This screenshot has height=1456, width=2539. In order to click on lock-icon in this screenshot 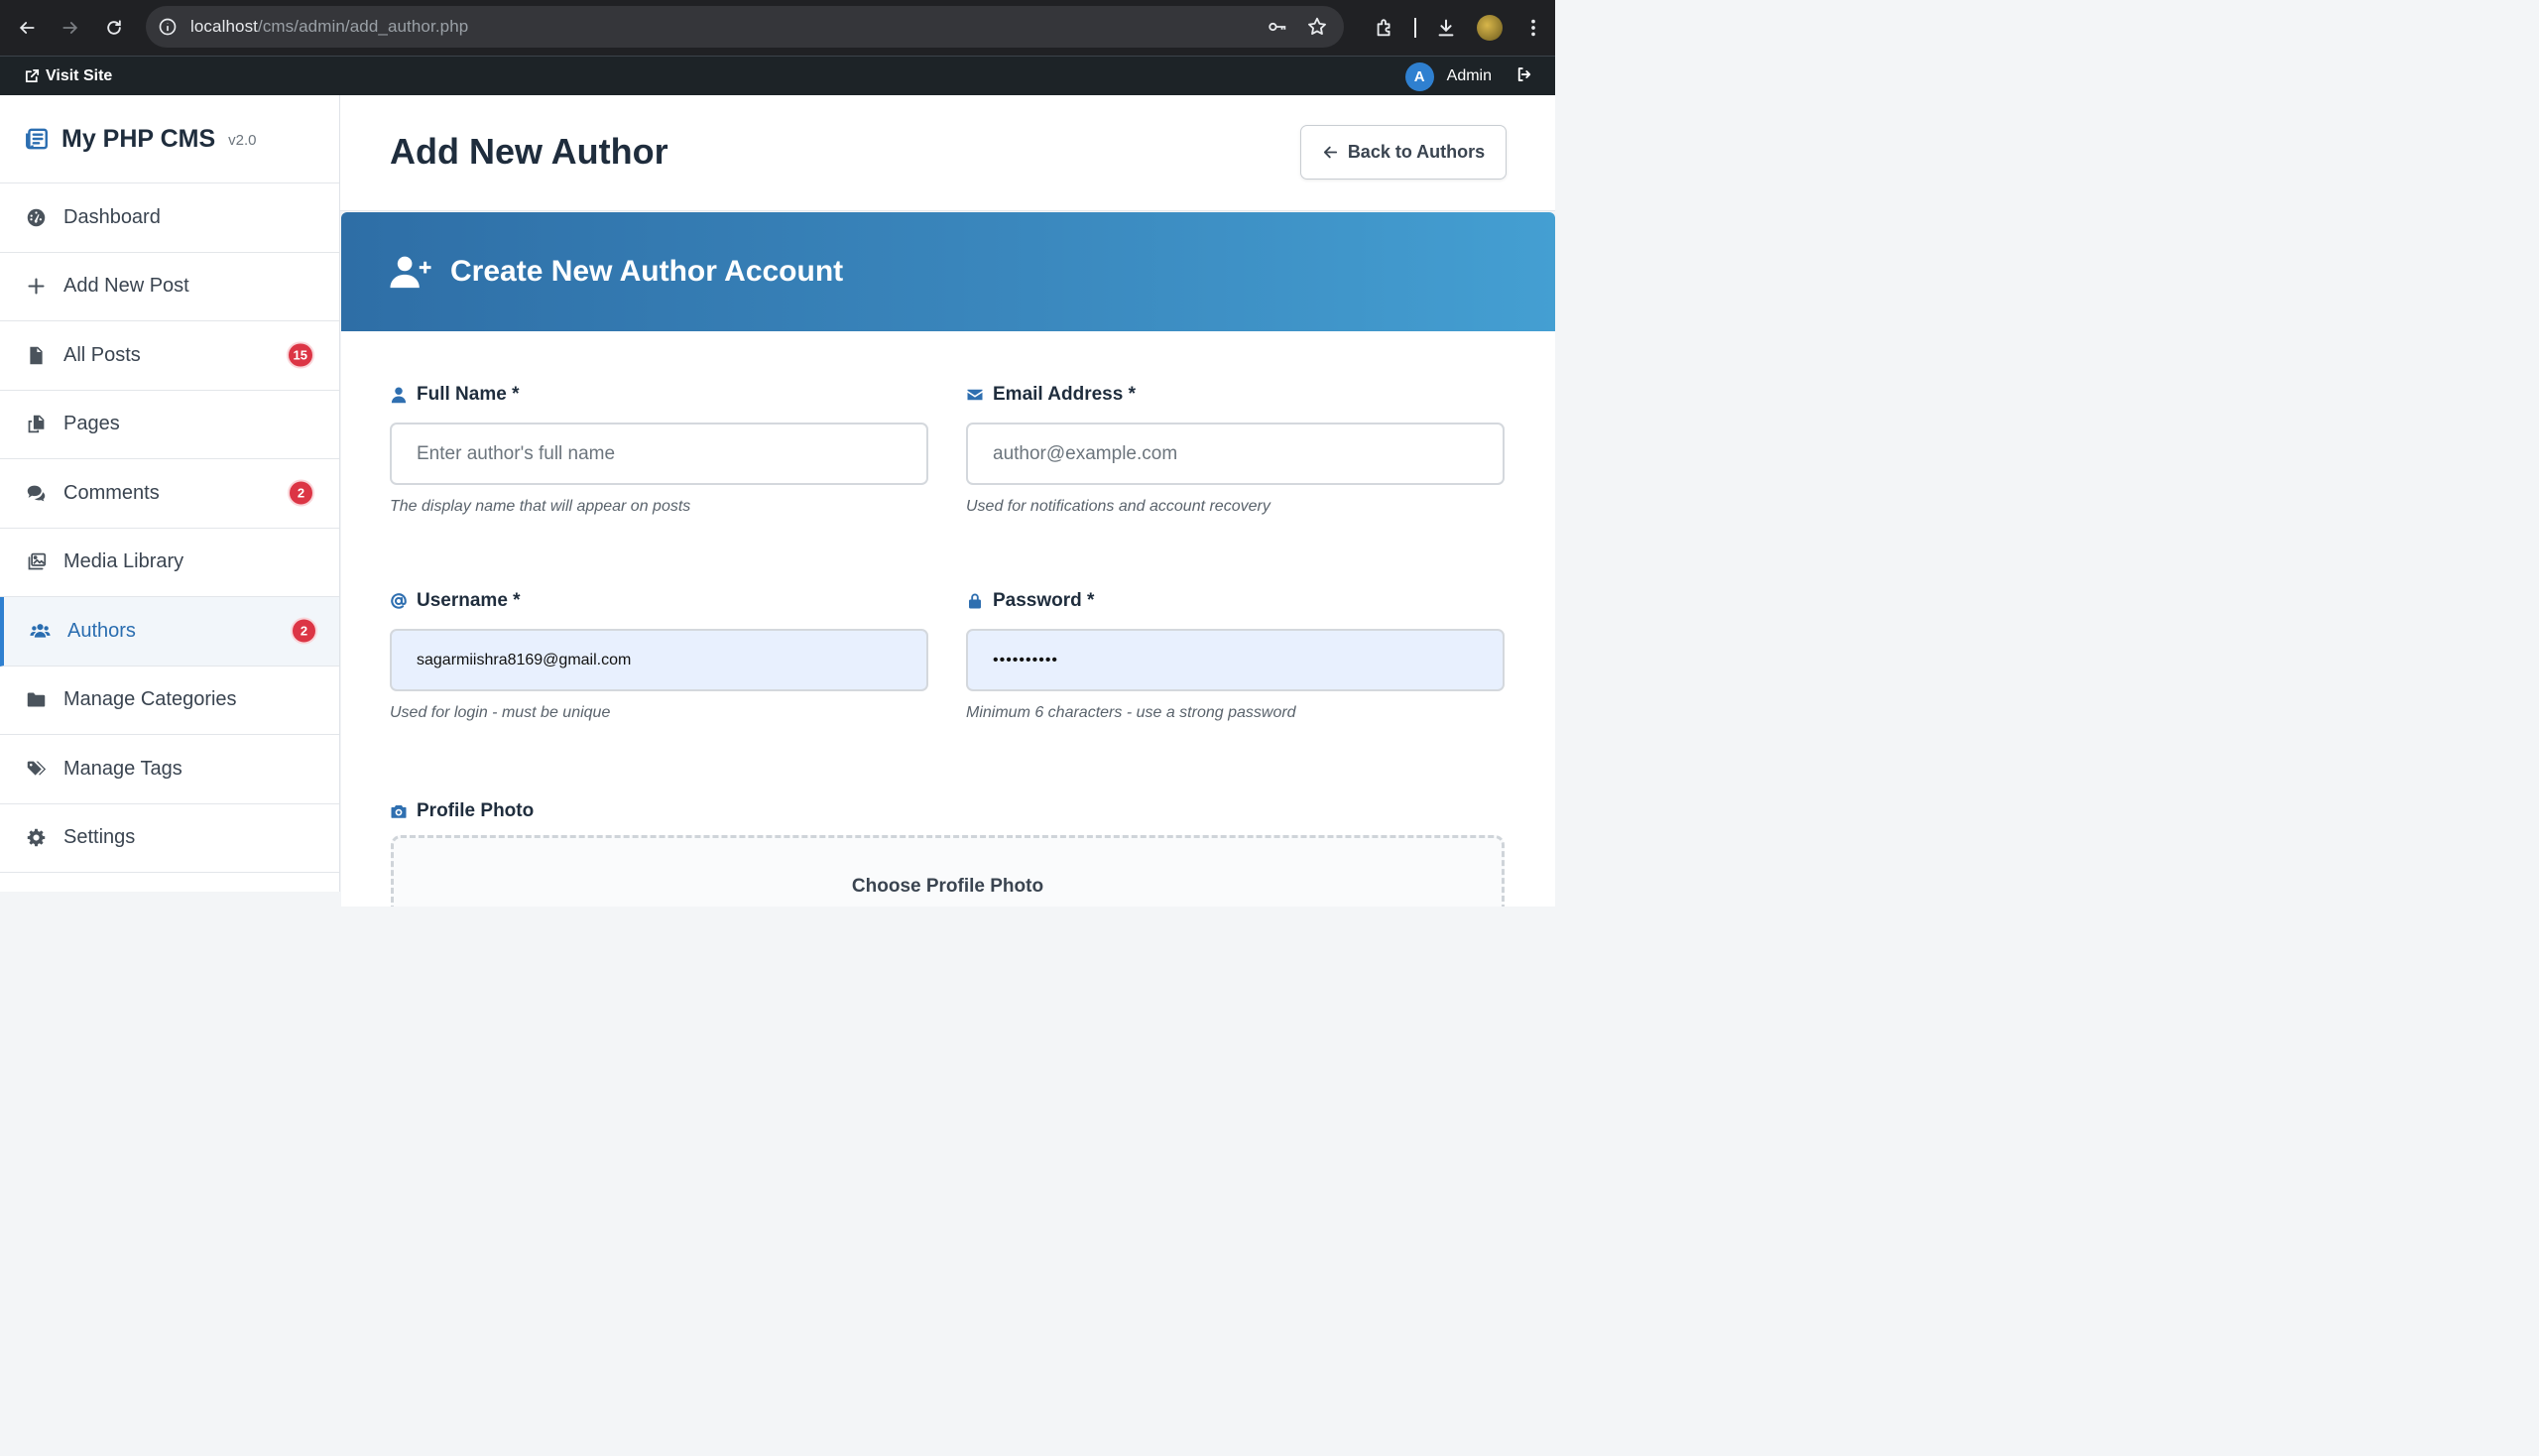, I will do `click(975, 601)`.